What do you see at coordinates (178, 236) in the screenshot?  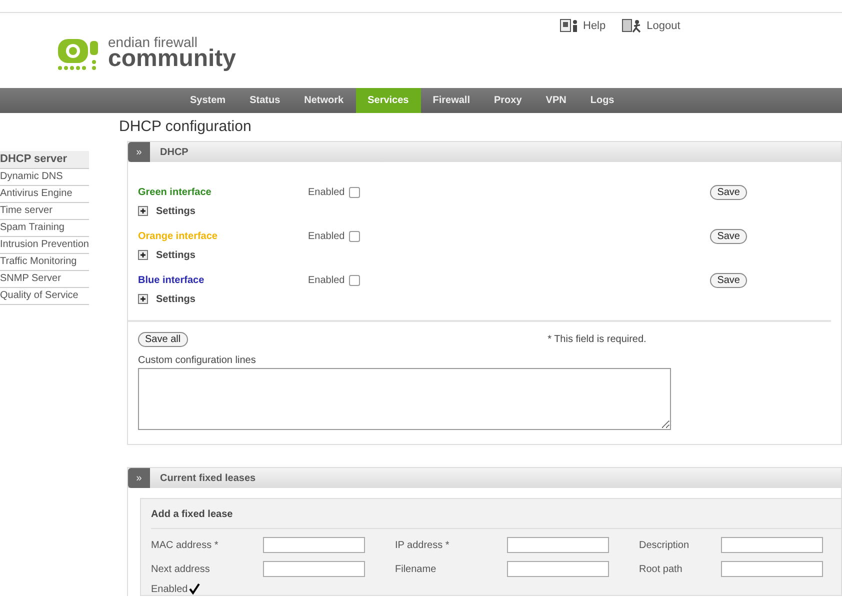 I see `interface-name: Orange interface` at bounding box center [178, 236].